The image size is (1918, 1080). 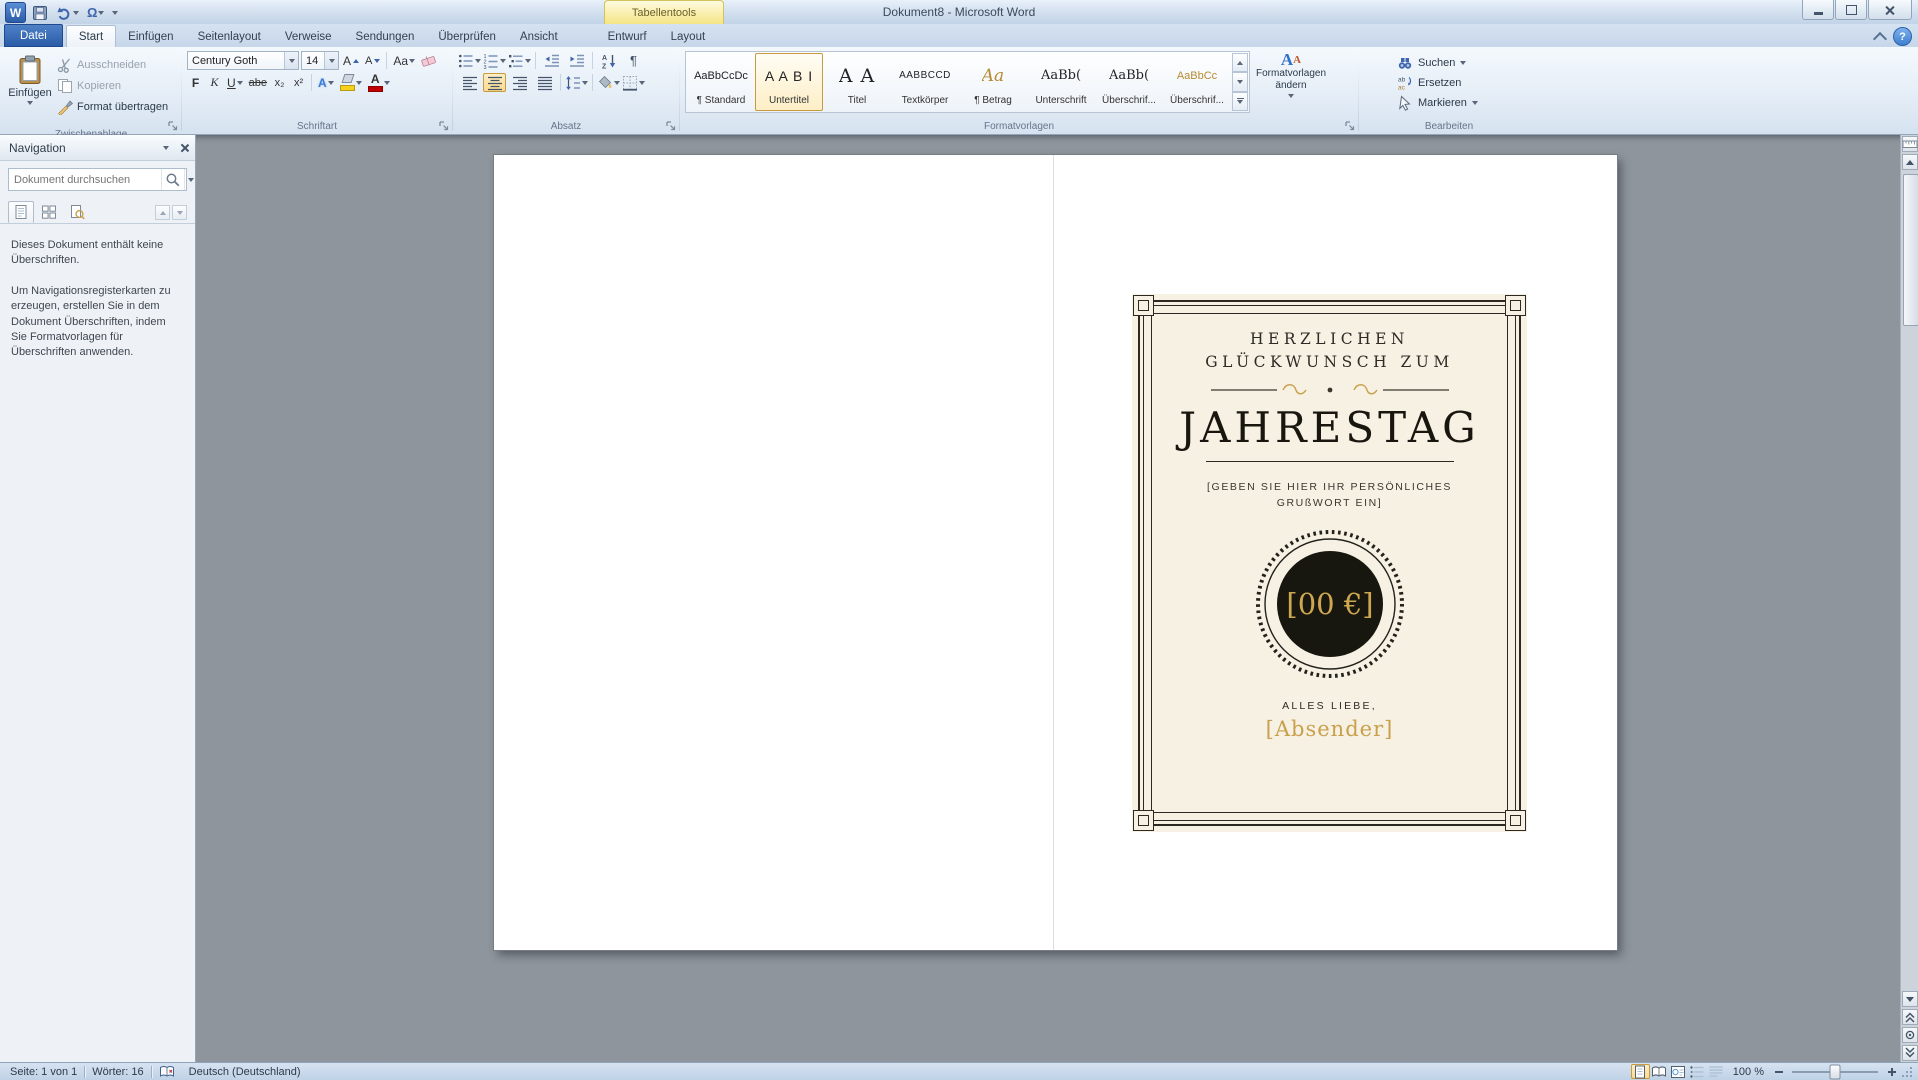 What do you see at coordinates (576, 60) in the screenshot?
I see `increase-indent-button` at bounding box center [576, 60].